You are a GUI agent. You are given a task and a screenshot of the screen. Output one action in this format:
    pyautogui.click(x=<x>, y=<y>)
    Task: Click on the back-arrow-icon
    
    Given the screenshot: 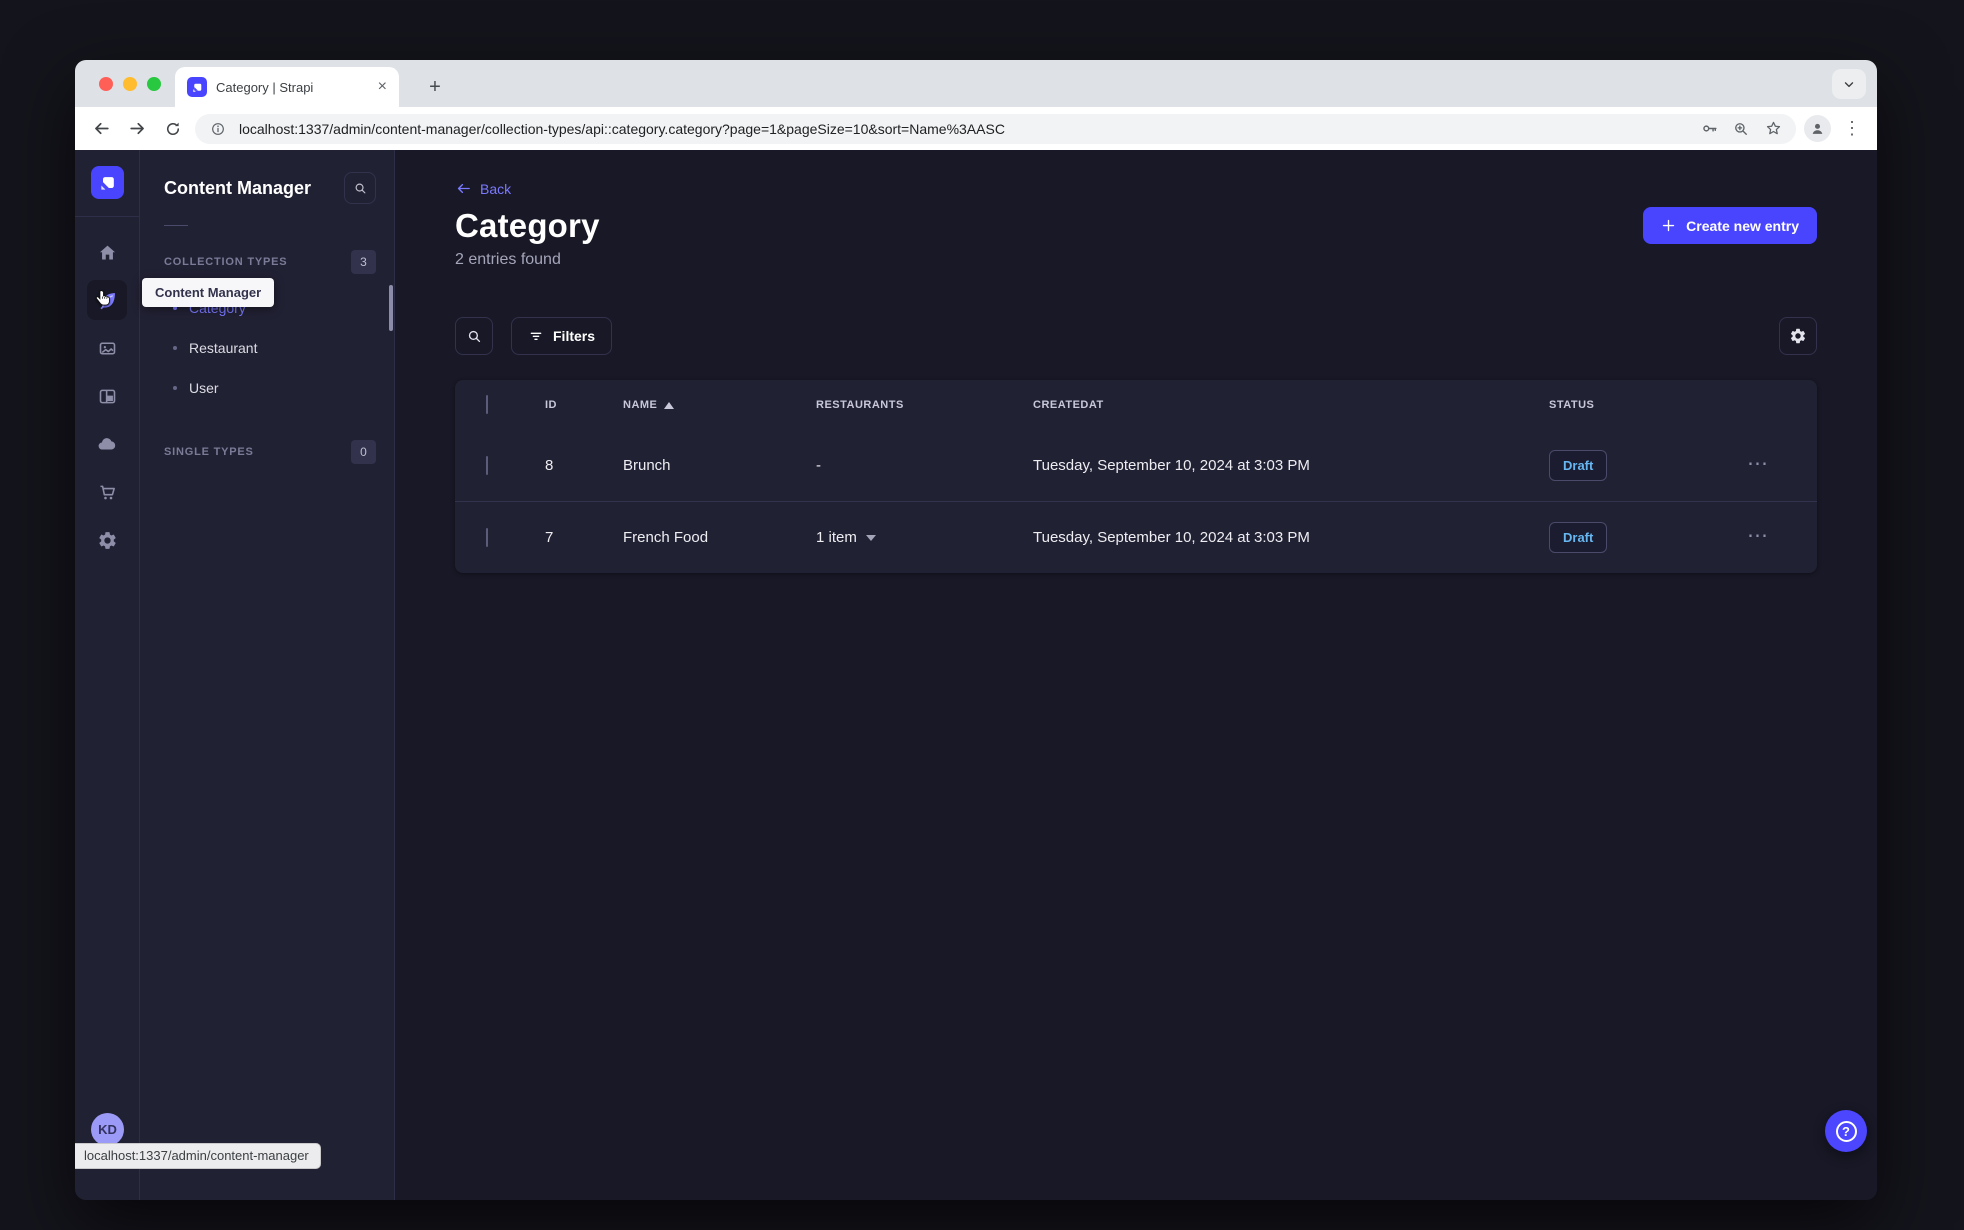 What is the action you would take?
    pyautogui.click(x=463, y=188)
    